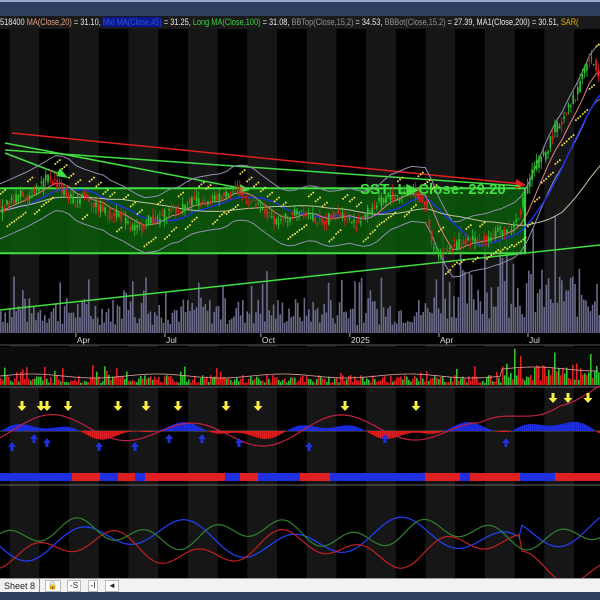 The image size is (600, 600). I want to click on i-button: -I, so click(93, 586).